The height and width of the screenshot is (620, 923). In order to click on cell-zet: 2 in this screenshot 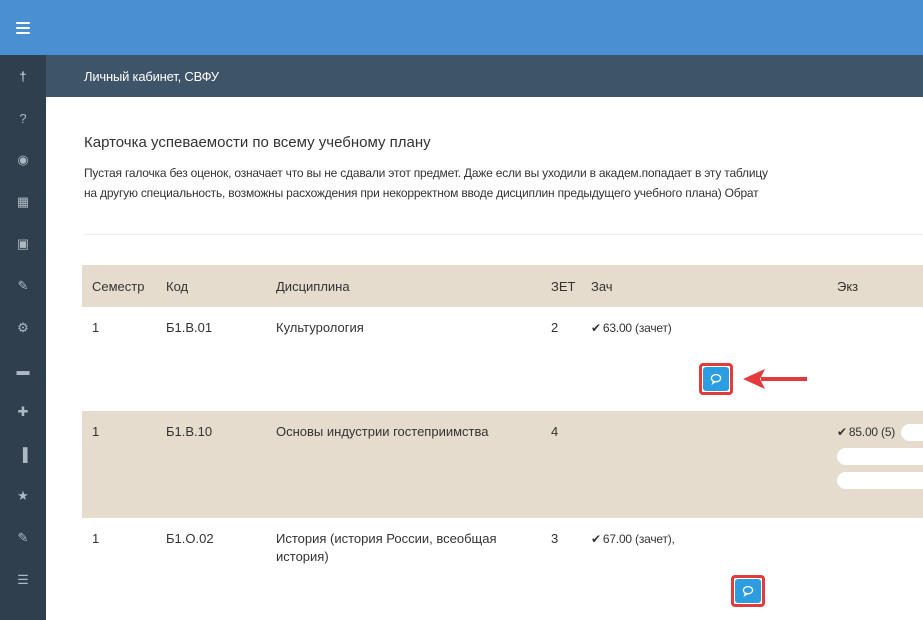, I will do `click(555, 327)`.